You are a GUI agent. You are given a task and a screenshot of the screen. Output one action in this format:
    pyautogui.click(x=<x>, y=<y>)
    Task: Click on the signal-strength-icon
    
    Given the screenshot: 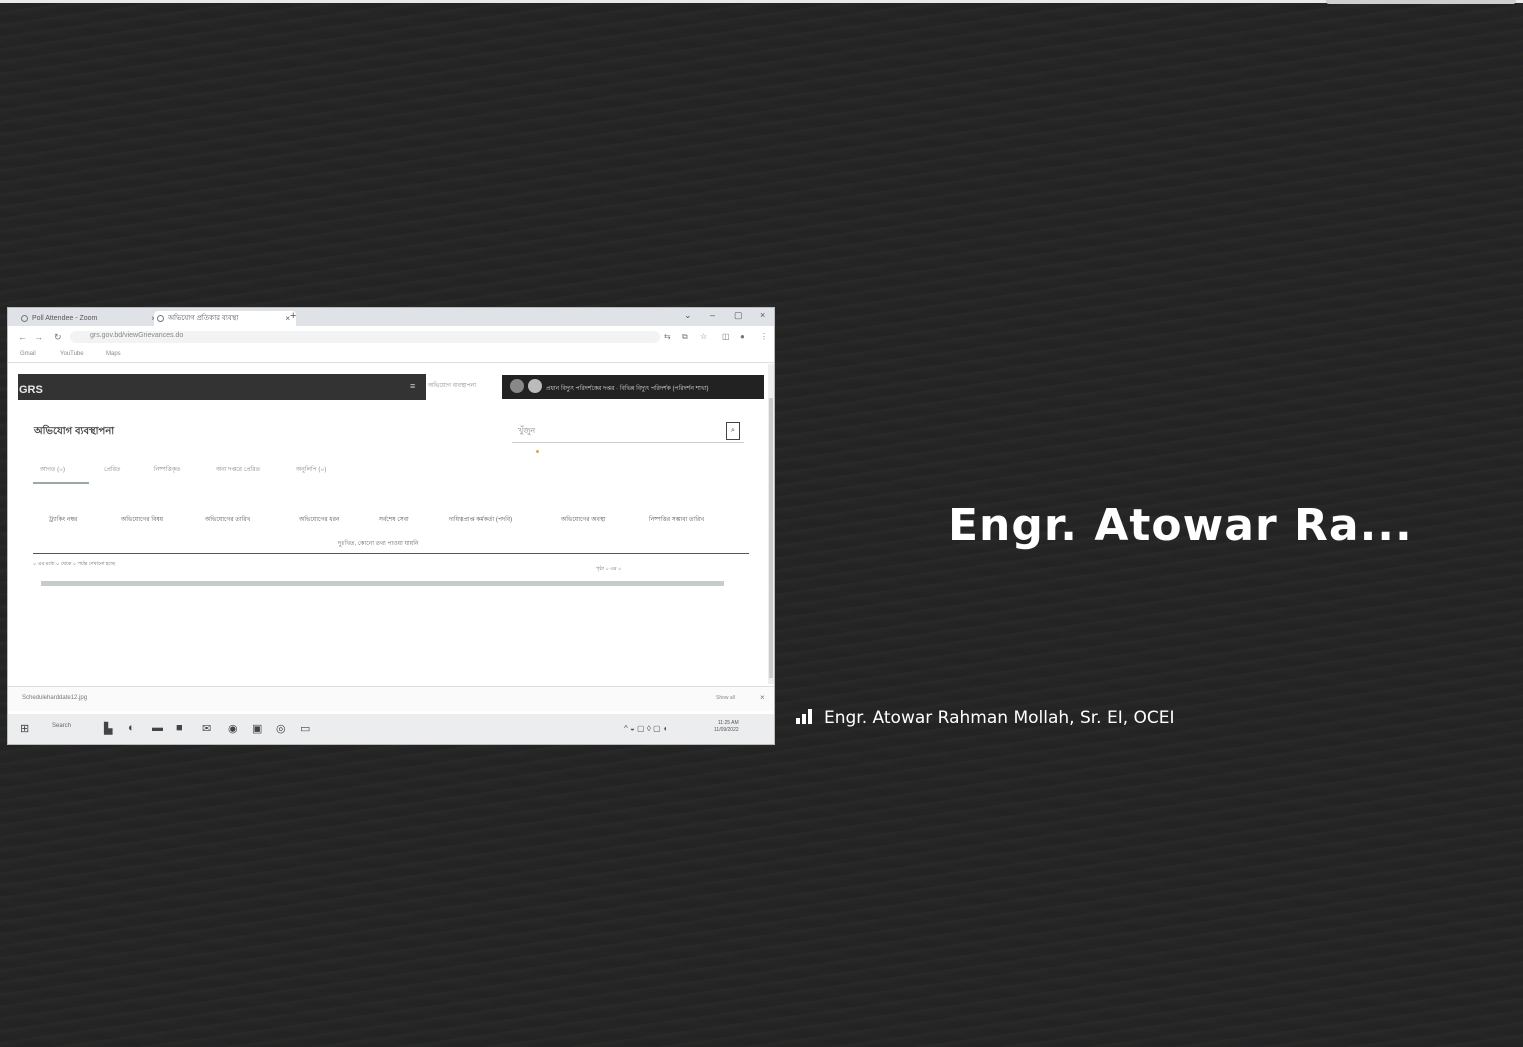 What is the action you would take?
    pyautogui.click(x=807, y=716)
    